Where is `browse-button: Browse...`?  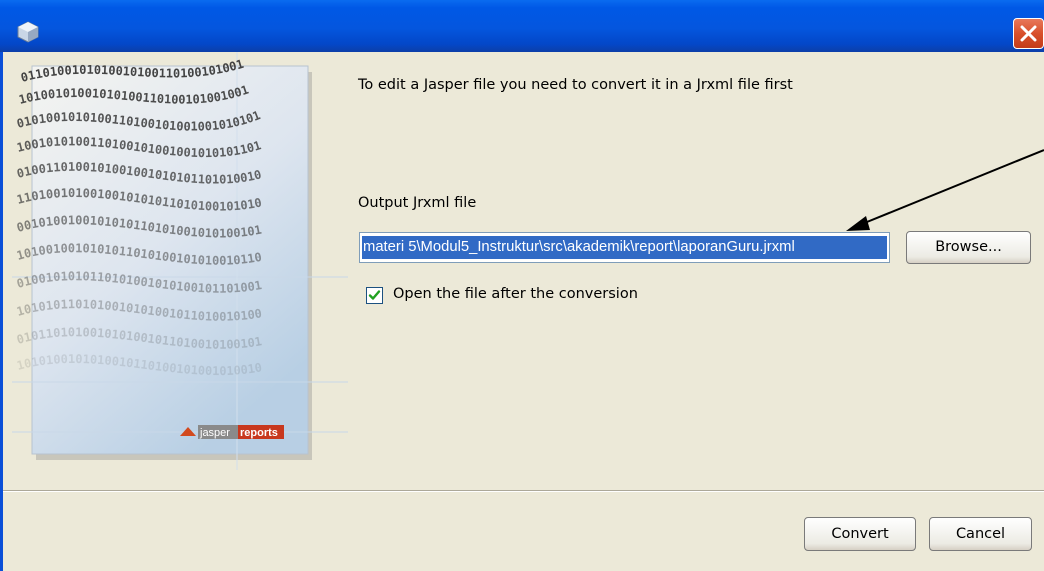
browse-button: Browse... is located at coordinates (968, 247).